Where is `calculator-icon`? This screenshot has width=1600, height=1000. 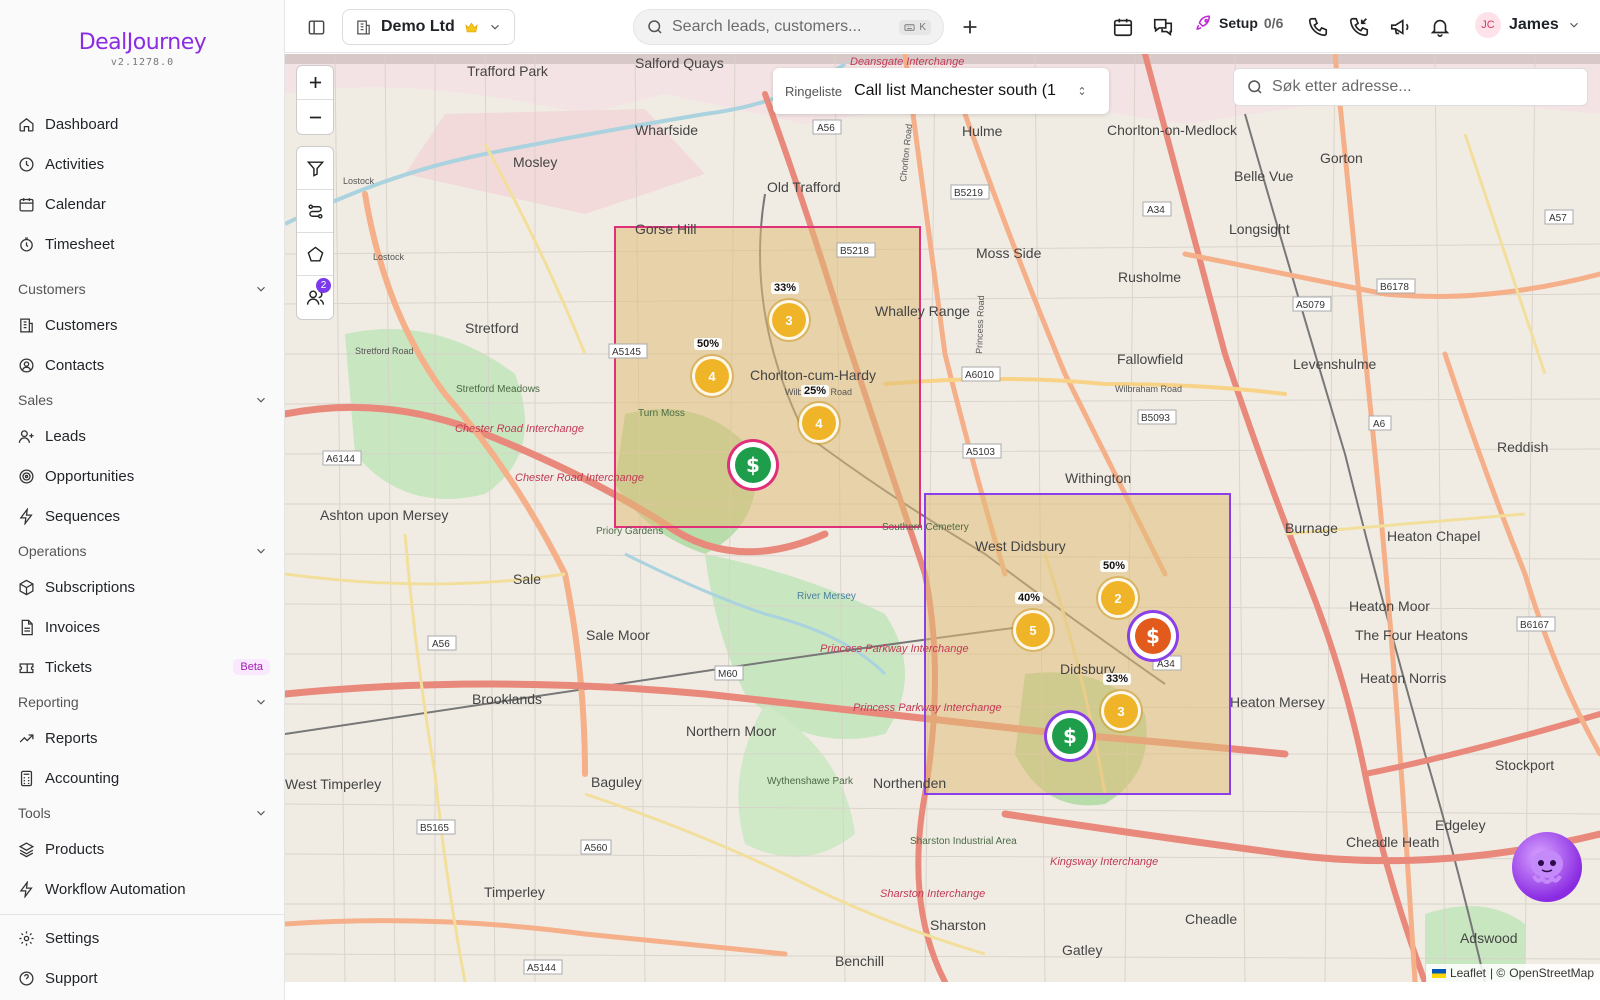
calculator-icon is located at coordinates (26, 778).